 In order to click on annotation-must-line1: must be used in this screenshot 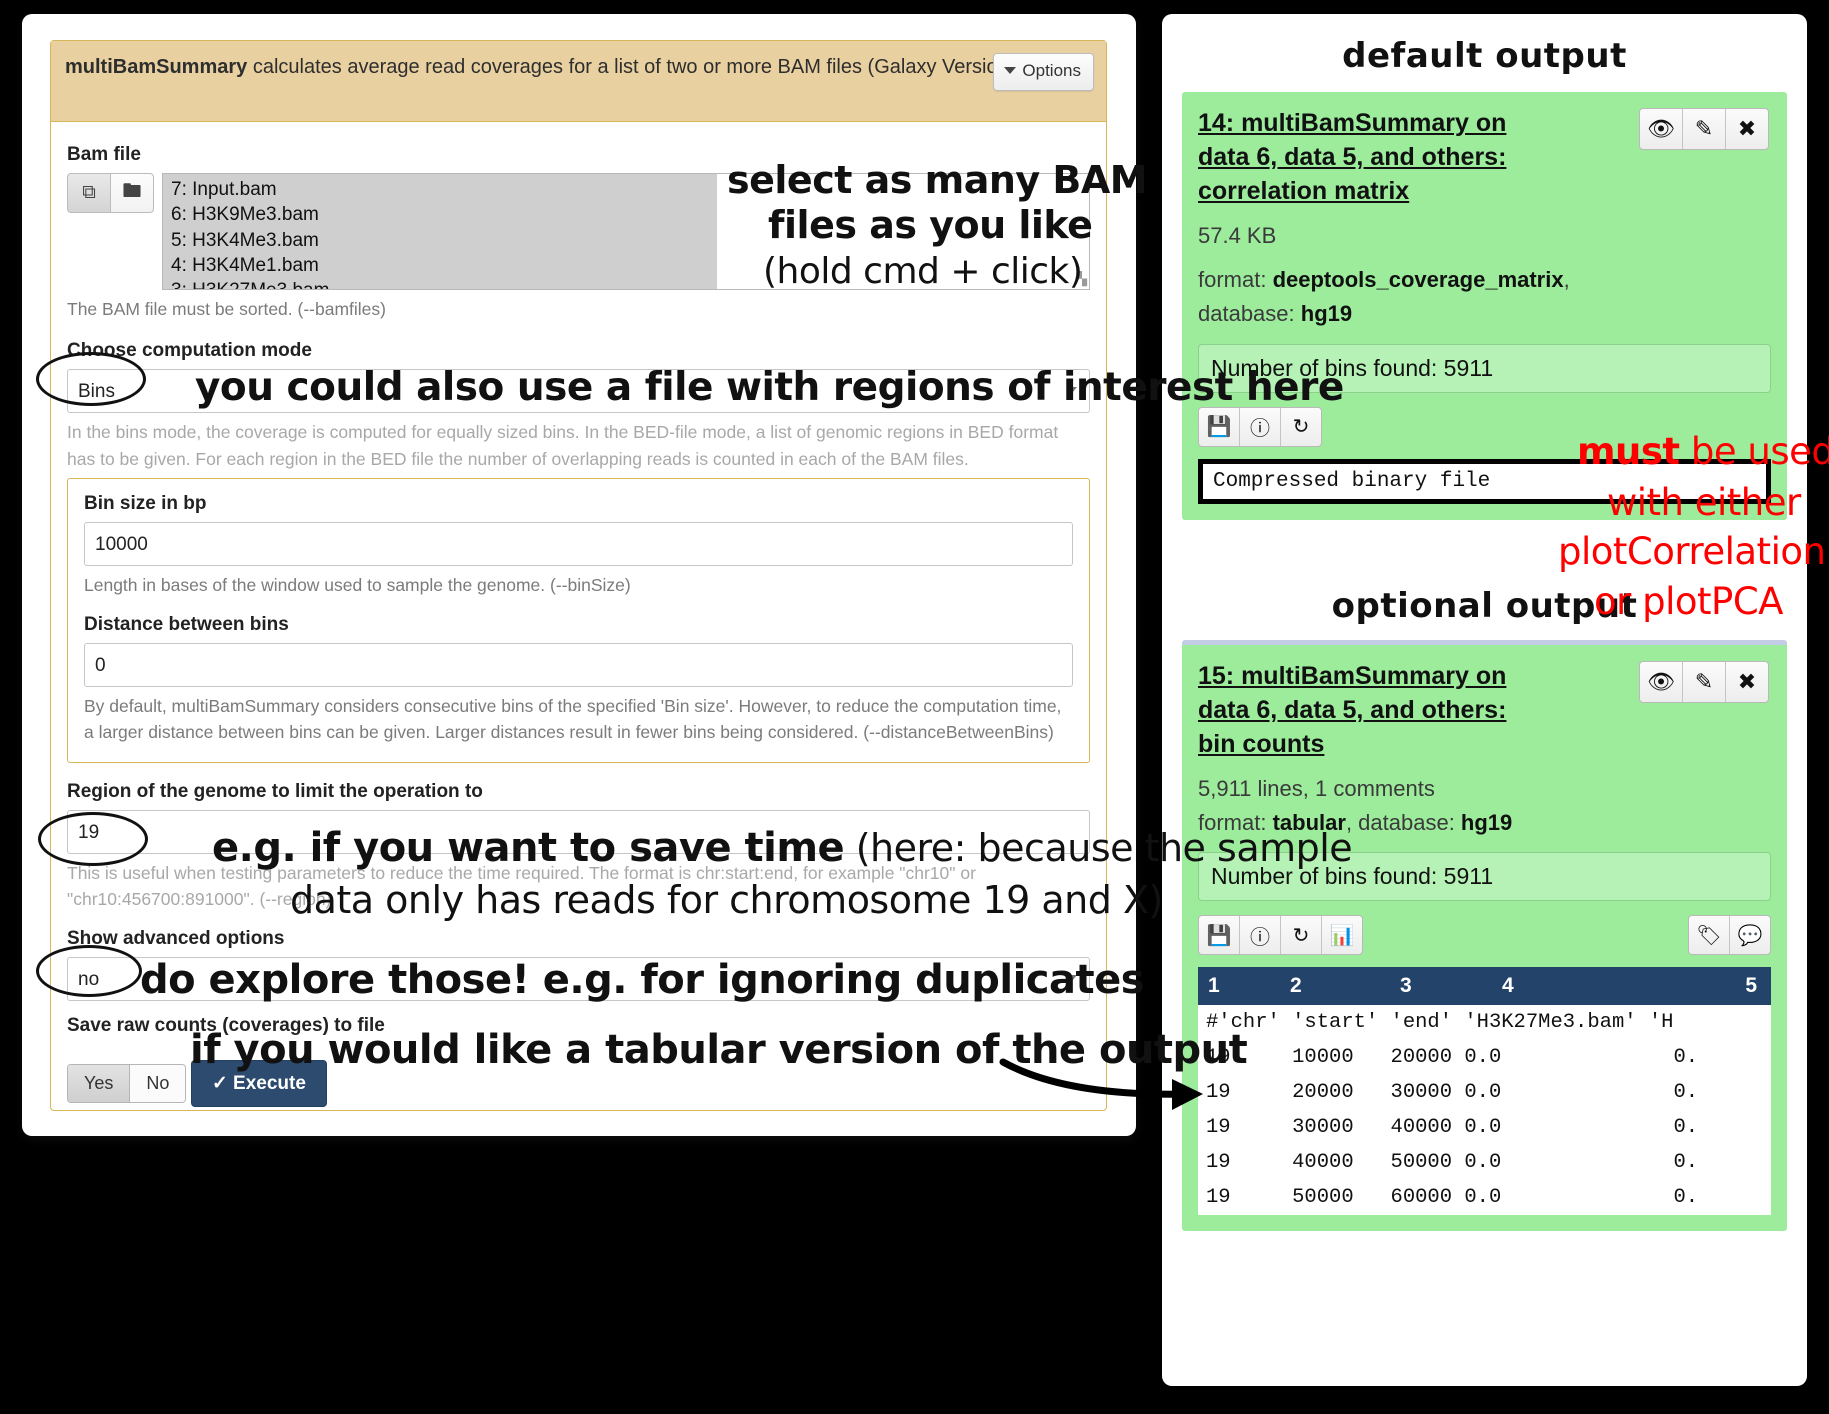, I will do `click(1703, 451)`.